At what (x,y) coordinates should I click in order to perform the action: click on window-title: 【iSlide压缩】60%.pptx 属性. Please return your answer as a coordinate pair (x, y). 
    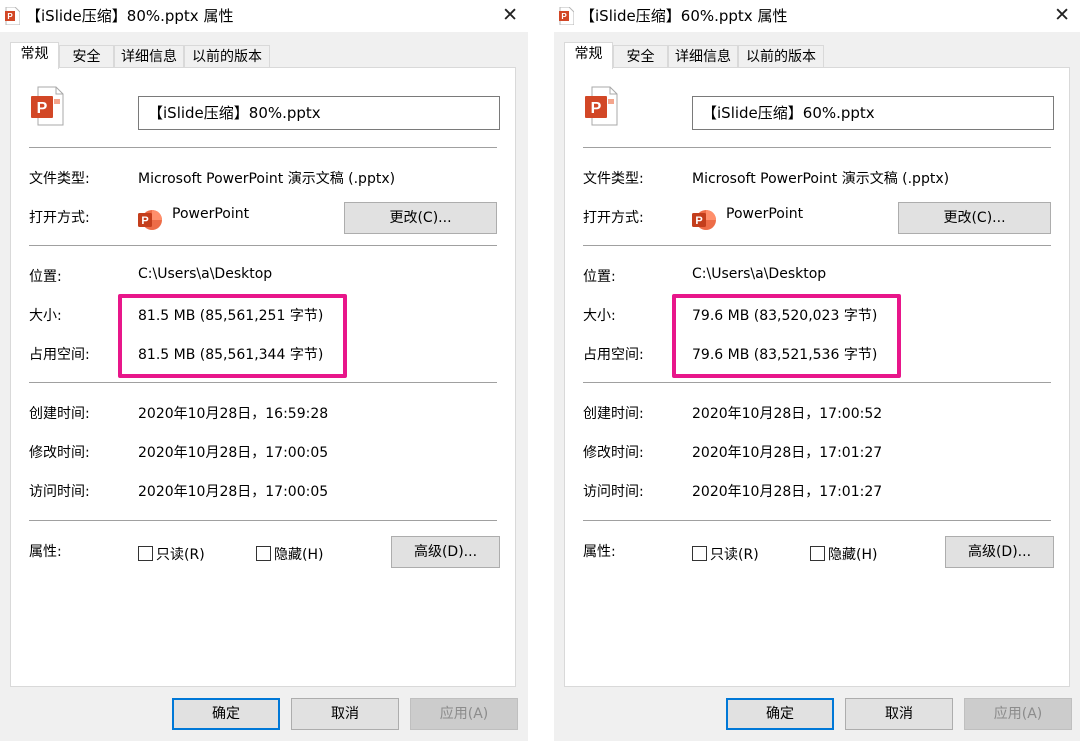
    Looking at the image, I should click on (684, 16).